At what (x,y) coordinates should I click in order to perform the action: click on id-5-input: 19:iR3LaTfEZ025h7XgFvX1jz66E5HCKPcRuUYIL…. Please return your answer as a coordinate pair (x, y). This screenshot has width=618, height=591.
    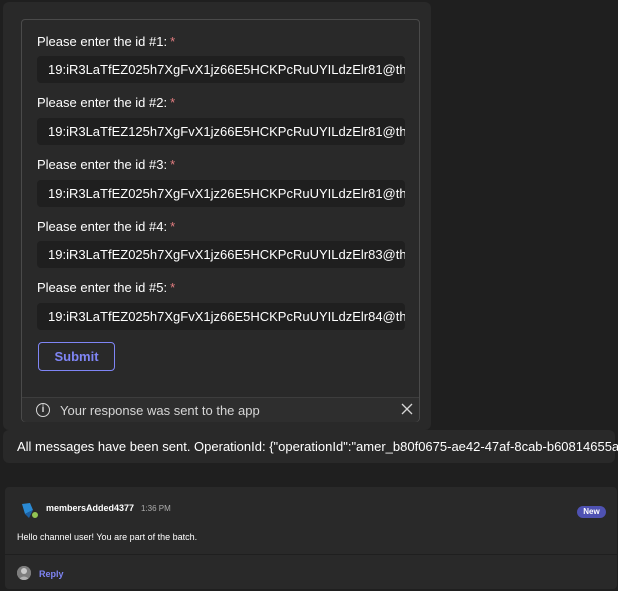
    Looking at the image, I should click on (221, 316).